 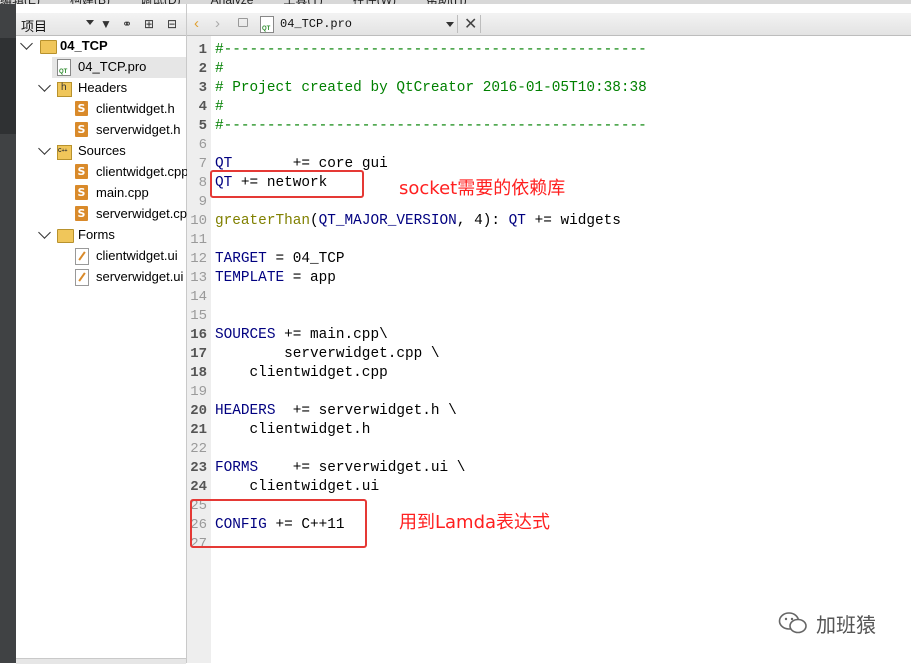 I want to click on tree-item-label: Headers, so click(x=103, y=87).